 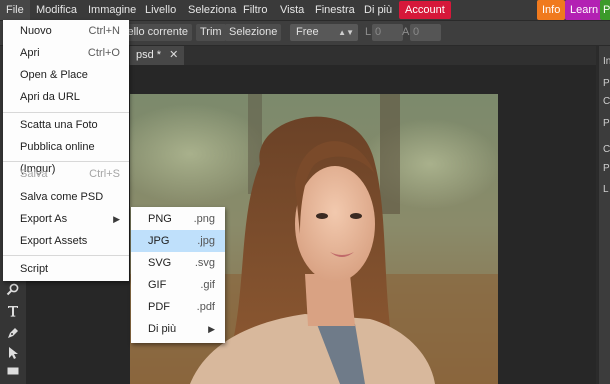 What do you see at coordinates (56, 10) in the screenshot?
I see `menu-modifica: Modifica` at bounding box center [56, 10].